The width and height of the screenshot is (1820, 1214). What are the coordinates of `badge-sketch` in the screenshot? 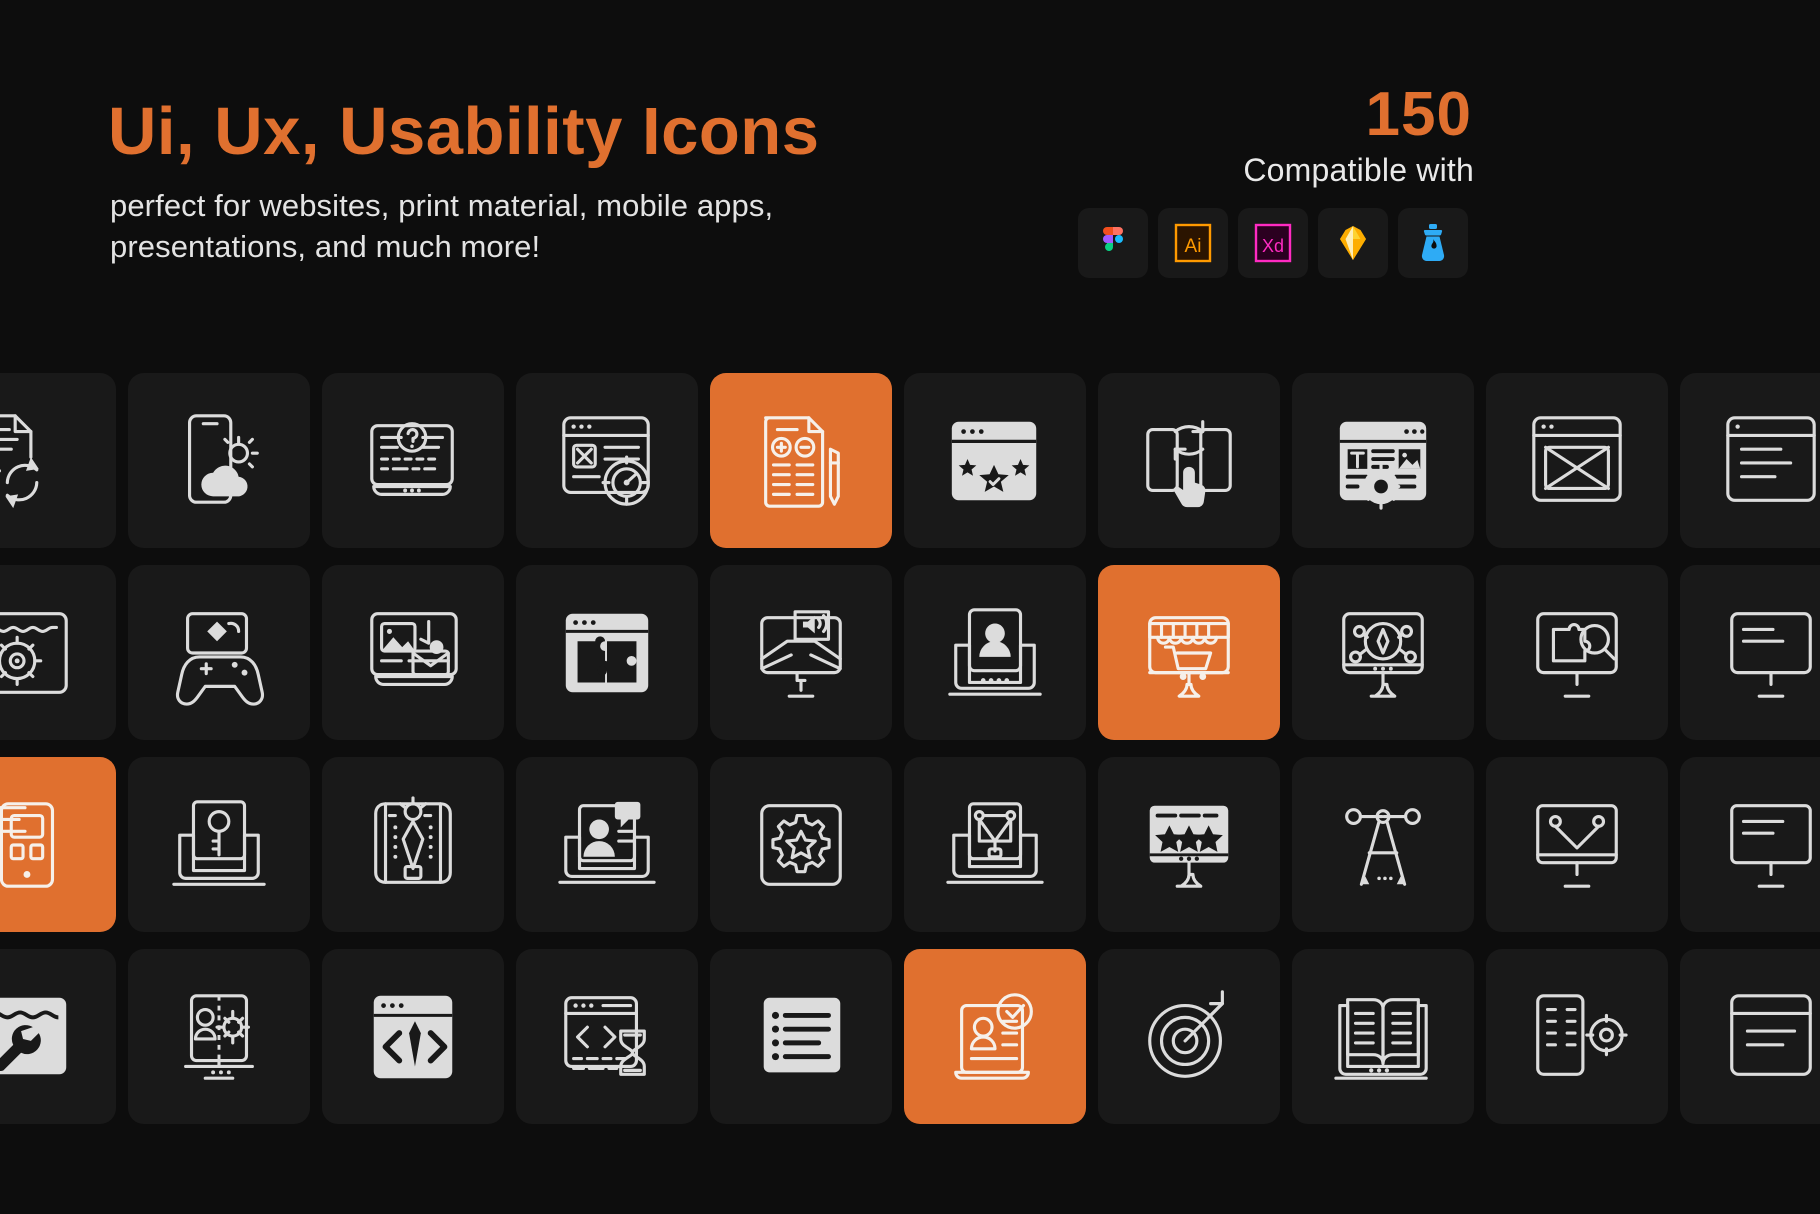 It's located at (1353, 243).